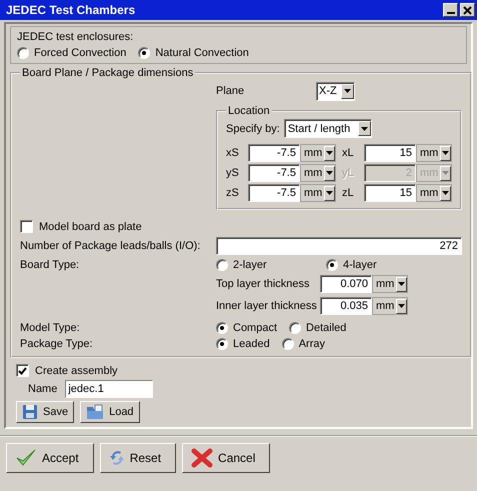 This screenshot has height=491, width=477. Describe the element at coordinates (348, 193) in the screenshot. I see `field-label: zL` at that location.